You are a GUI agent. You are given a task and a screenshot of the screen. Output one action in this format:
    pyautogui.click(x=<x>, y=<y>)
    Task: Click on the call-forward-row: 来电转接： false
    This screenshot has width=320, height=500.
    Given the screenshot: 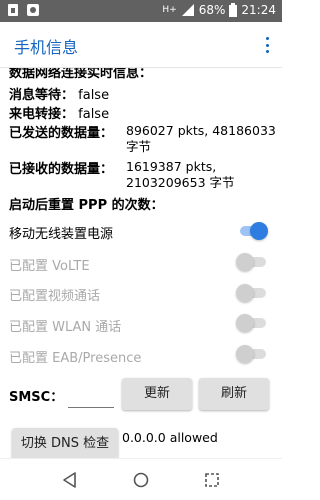 What is the action you would take?
    pyautogui.click(x=59, y=112)
    